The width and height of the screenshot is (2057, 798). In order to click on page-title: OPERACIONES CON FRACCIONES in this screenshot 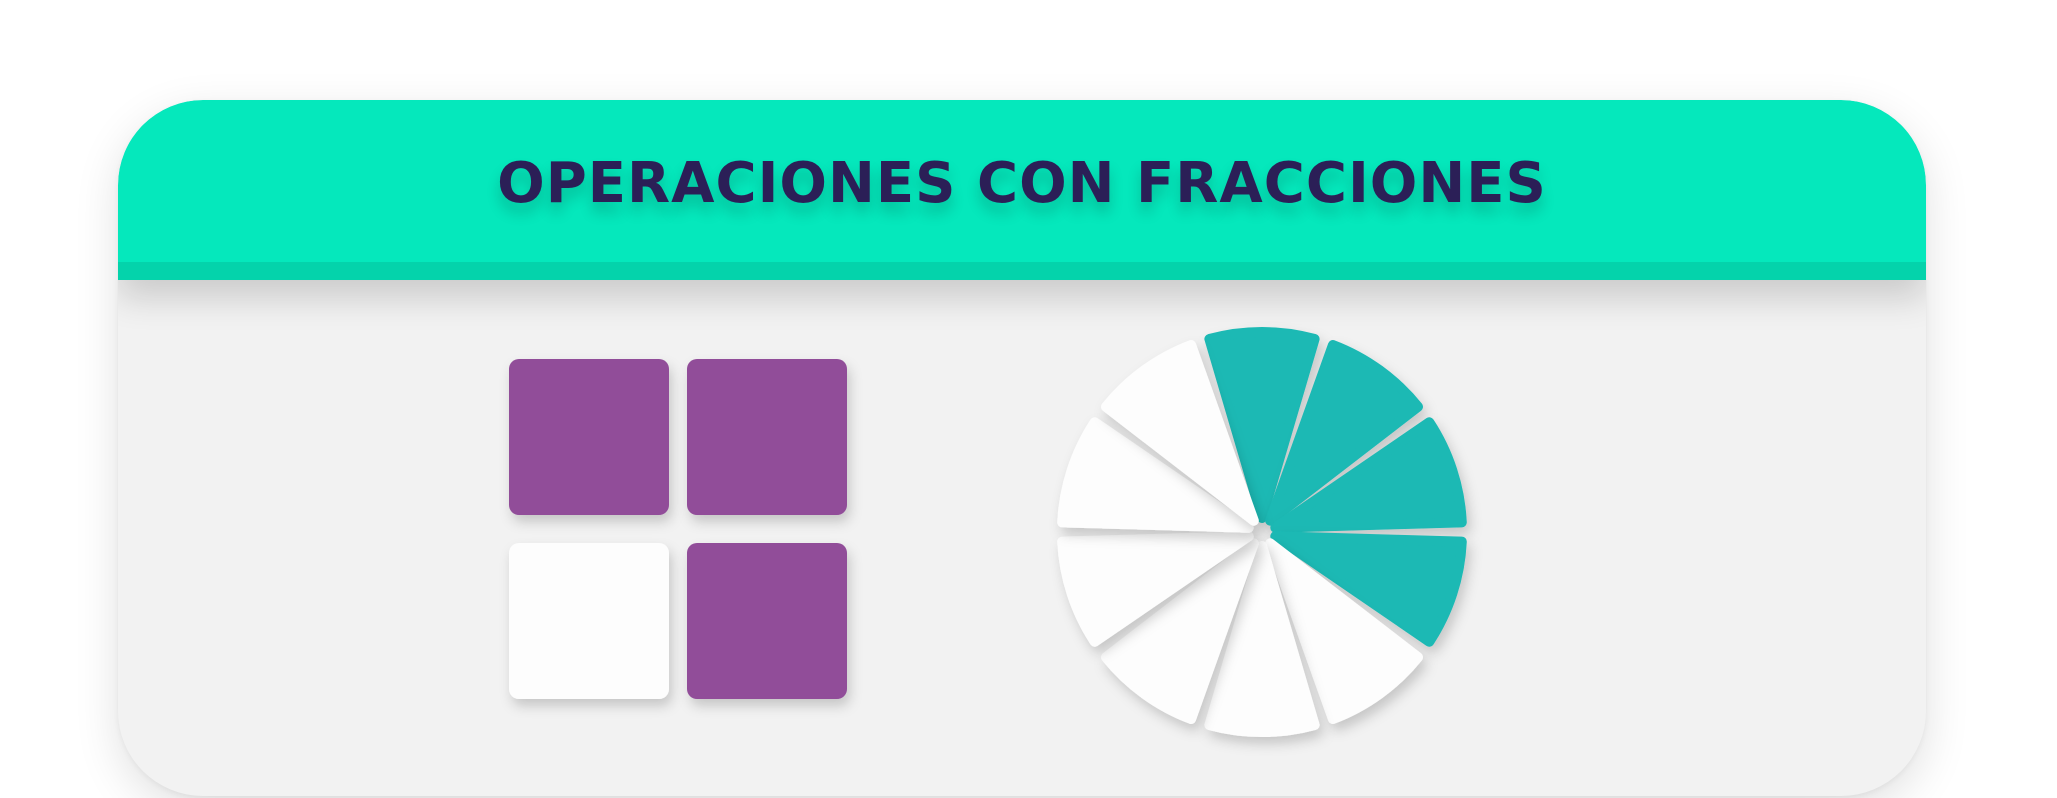, I will do `click(1022, 183)`.